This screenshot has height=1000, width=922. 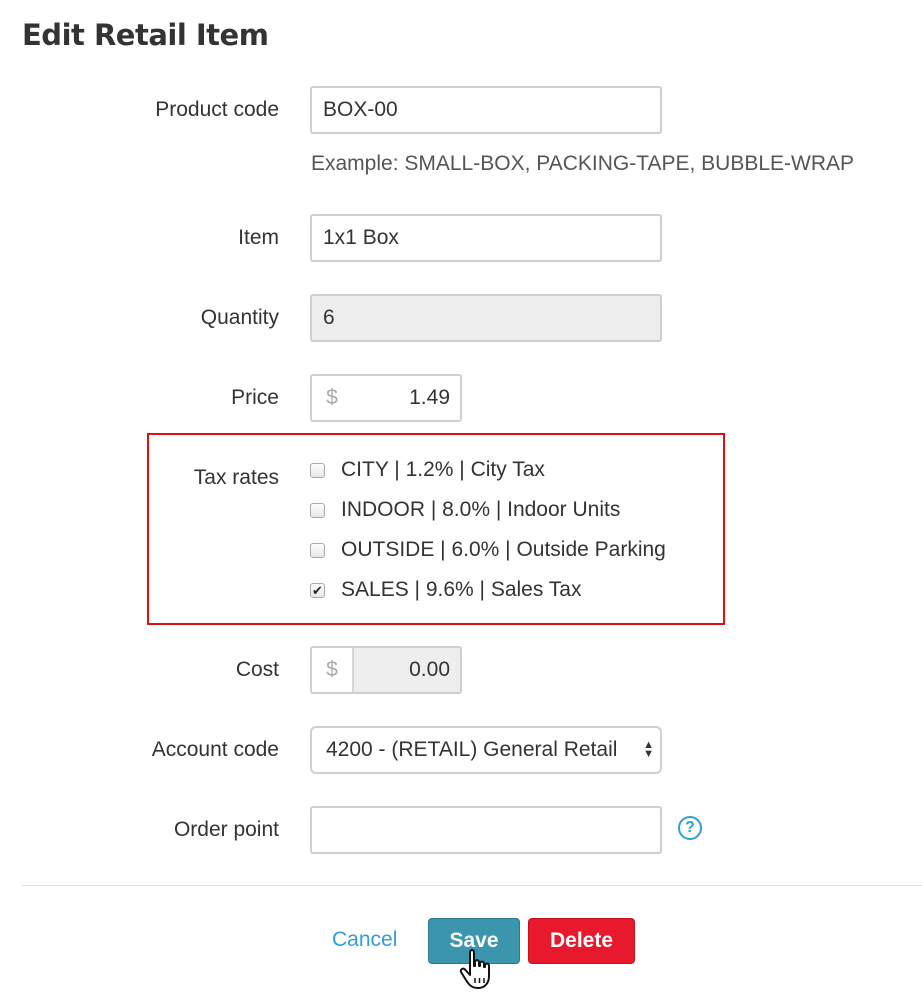 I want to click on cancel-link: Cancel, so click(x=364, y=940).